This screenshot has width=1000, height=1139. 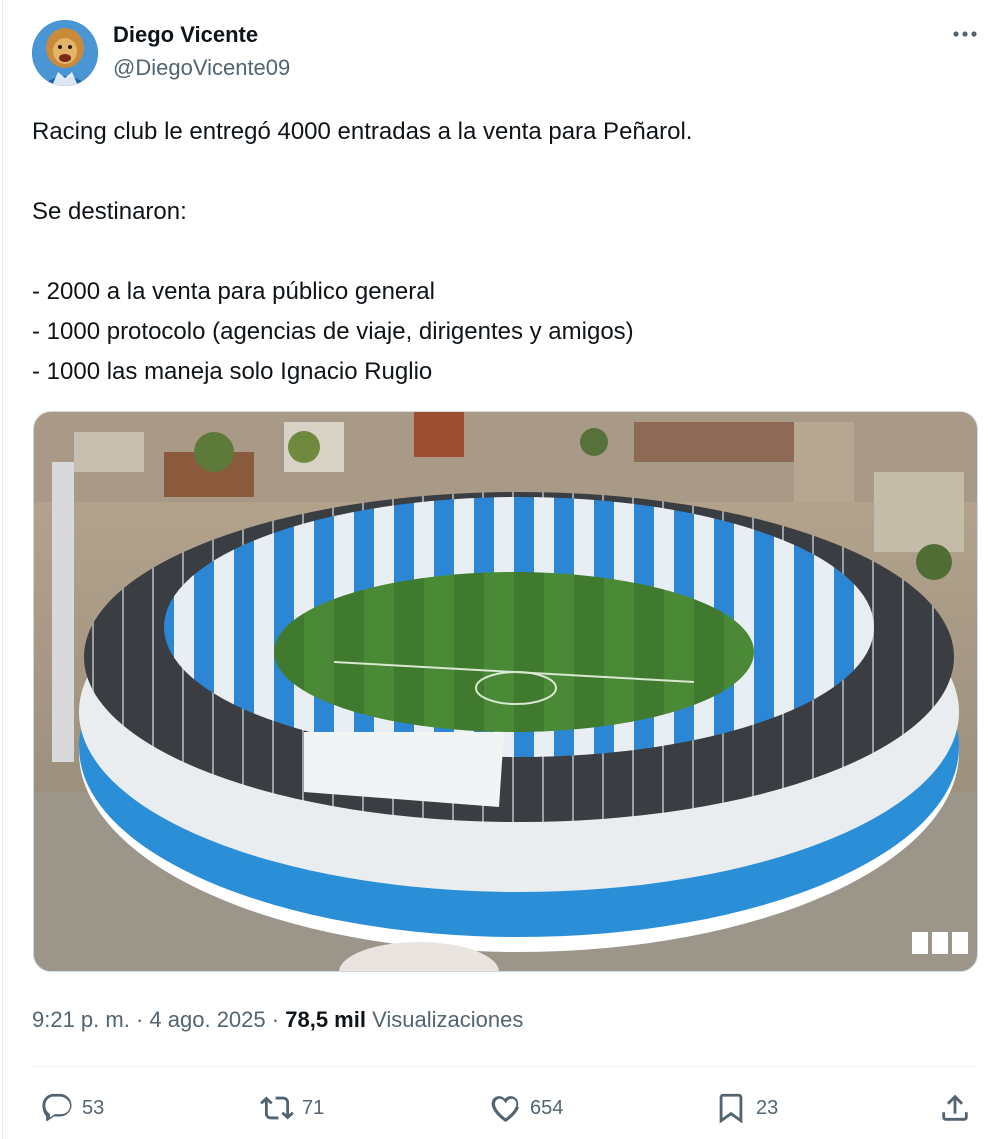 I want to click on share-icon, so click(x=955, y=1107).